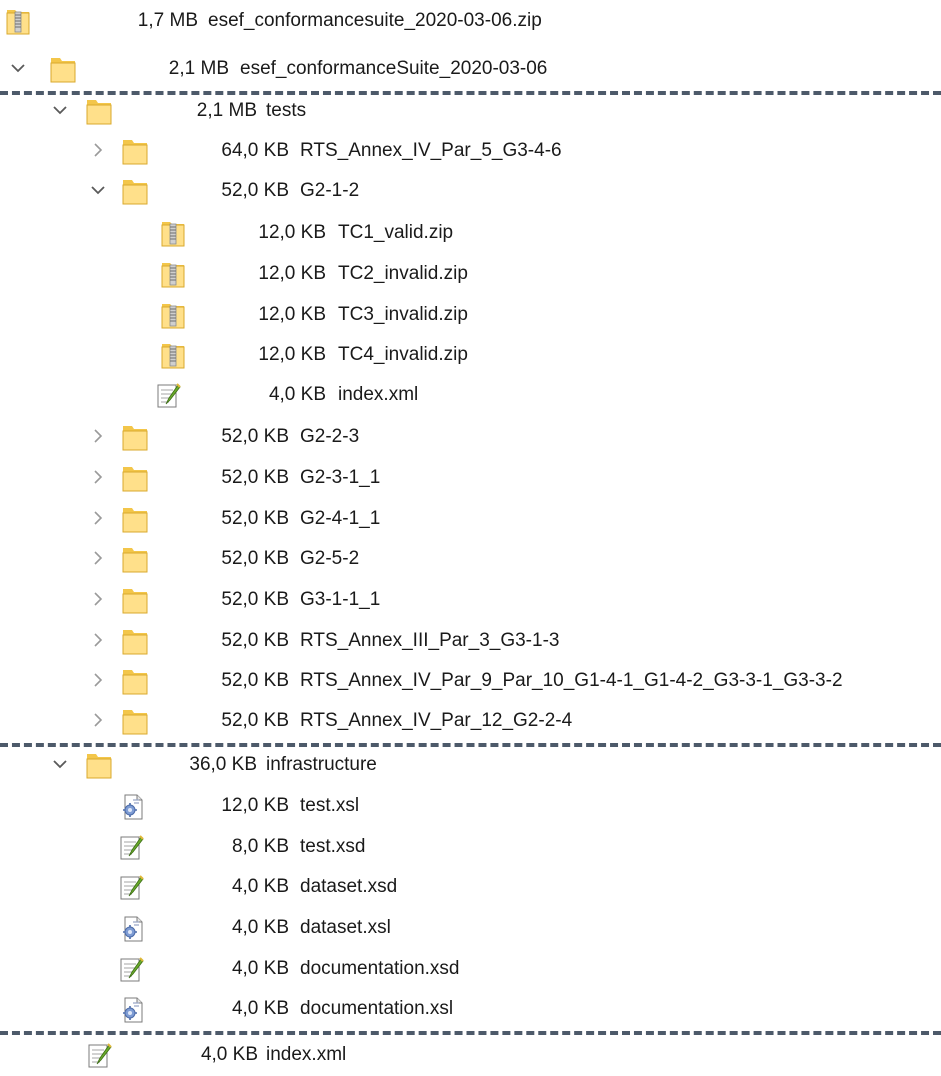  What do you see at coordinates (470, 192) in the screenshot?
I see `tree-row: 52,0 KB G2-1-2` at bounding box center [470, 192].